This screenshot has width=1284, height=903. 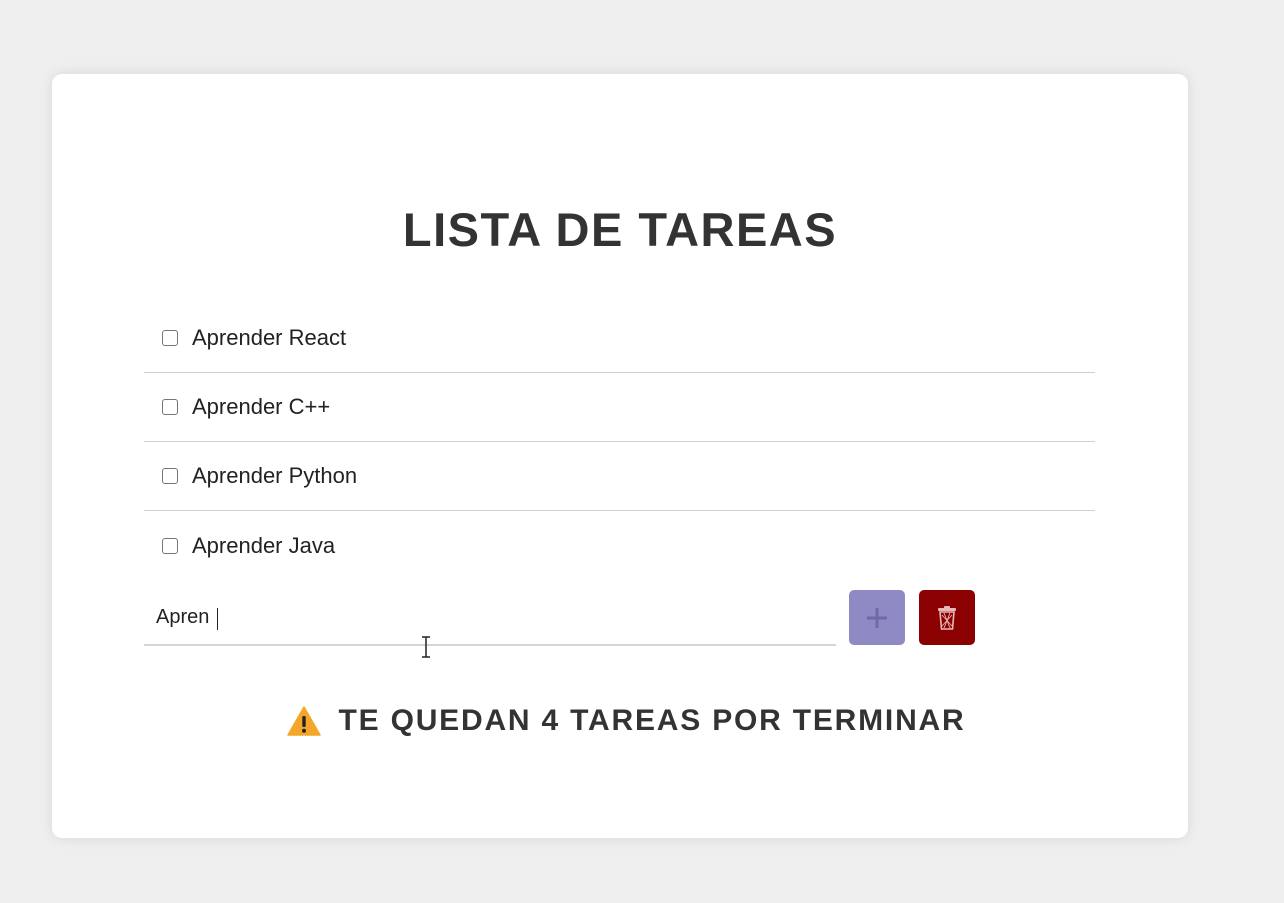 What do you see at coordinates (620, 229) in the screenshot?
I see `page-title: LISTA DE TAREAS` at bounding box center [620, 229].